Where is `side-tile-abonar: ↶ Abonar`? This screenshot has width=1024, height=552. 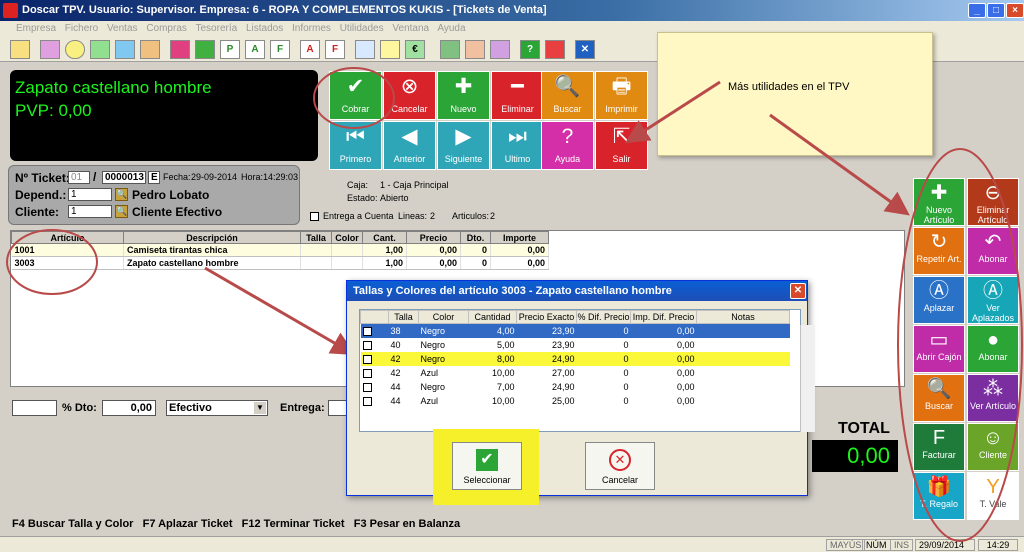 side-tile-abonar: ↶ Abonar is located at coordinates (993, 251).